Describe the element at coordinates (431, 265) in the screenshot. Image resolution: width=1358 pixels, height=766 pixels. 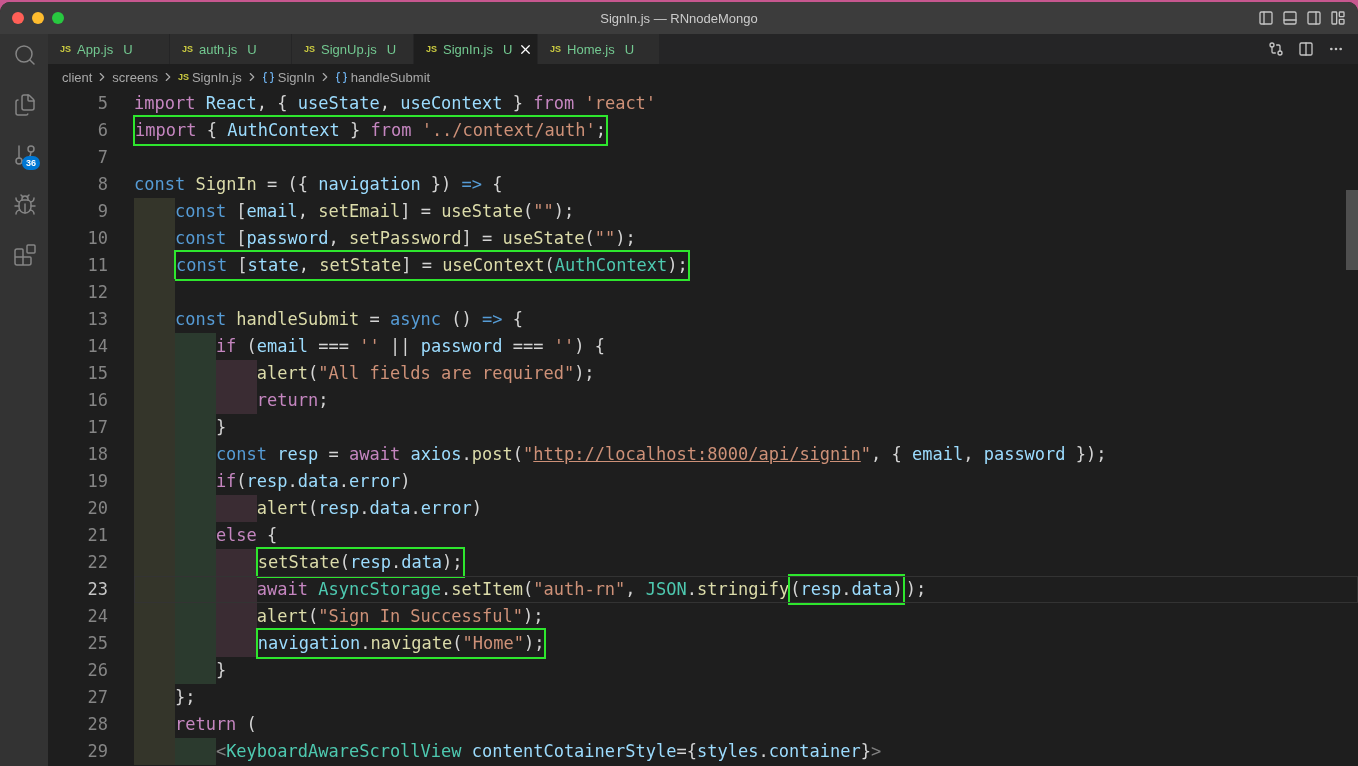
I see `highlight-box: const [state, setState] = useContext(AuthContext);` at that location.